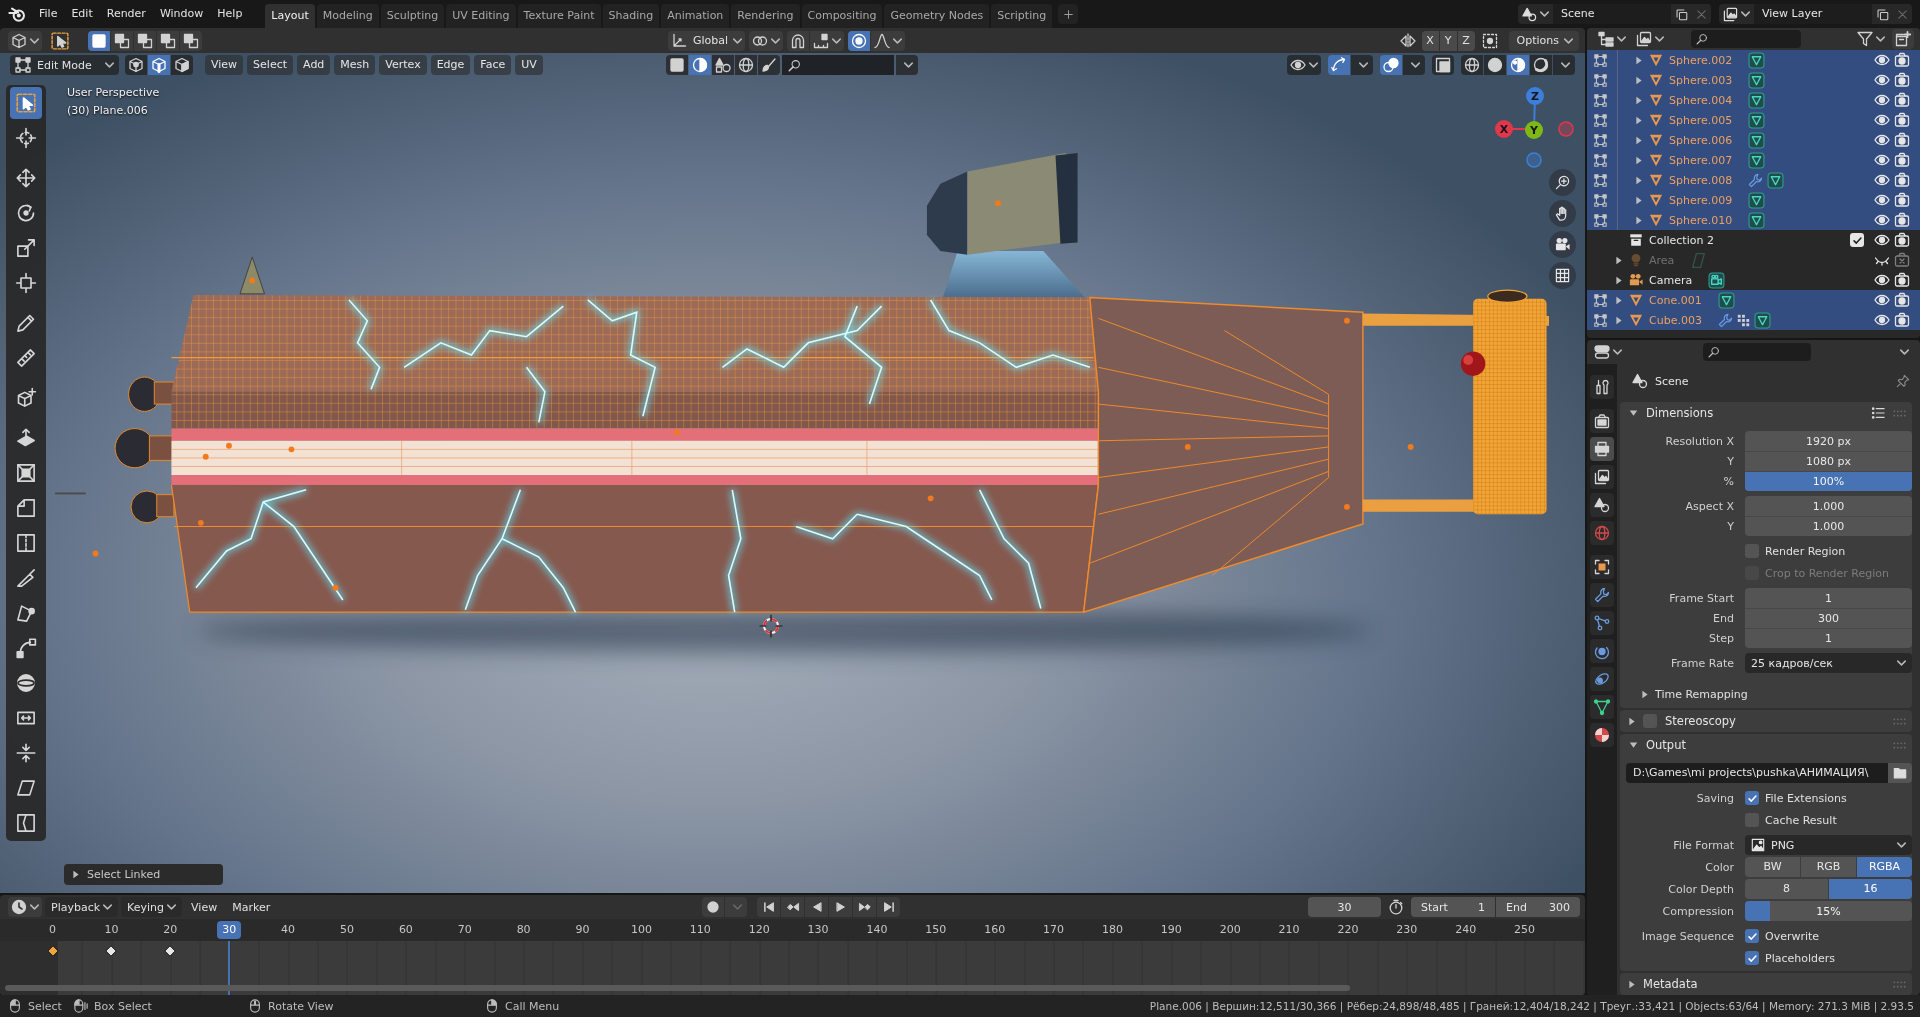 The height and width of the screenshot is (1017, 1920). I want to click on menu-item: Add, so click(314, 65).